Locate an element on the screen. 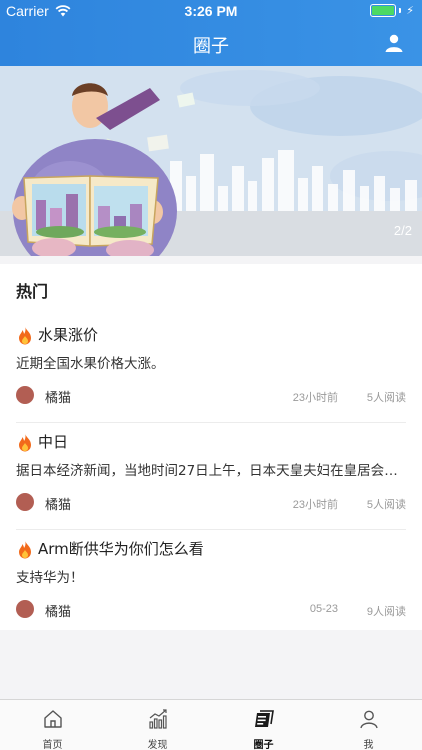  tab-home: 首页 is located at coordinates (52, 725).